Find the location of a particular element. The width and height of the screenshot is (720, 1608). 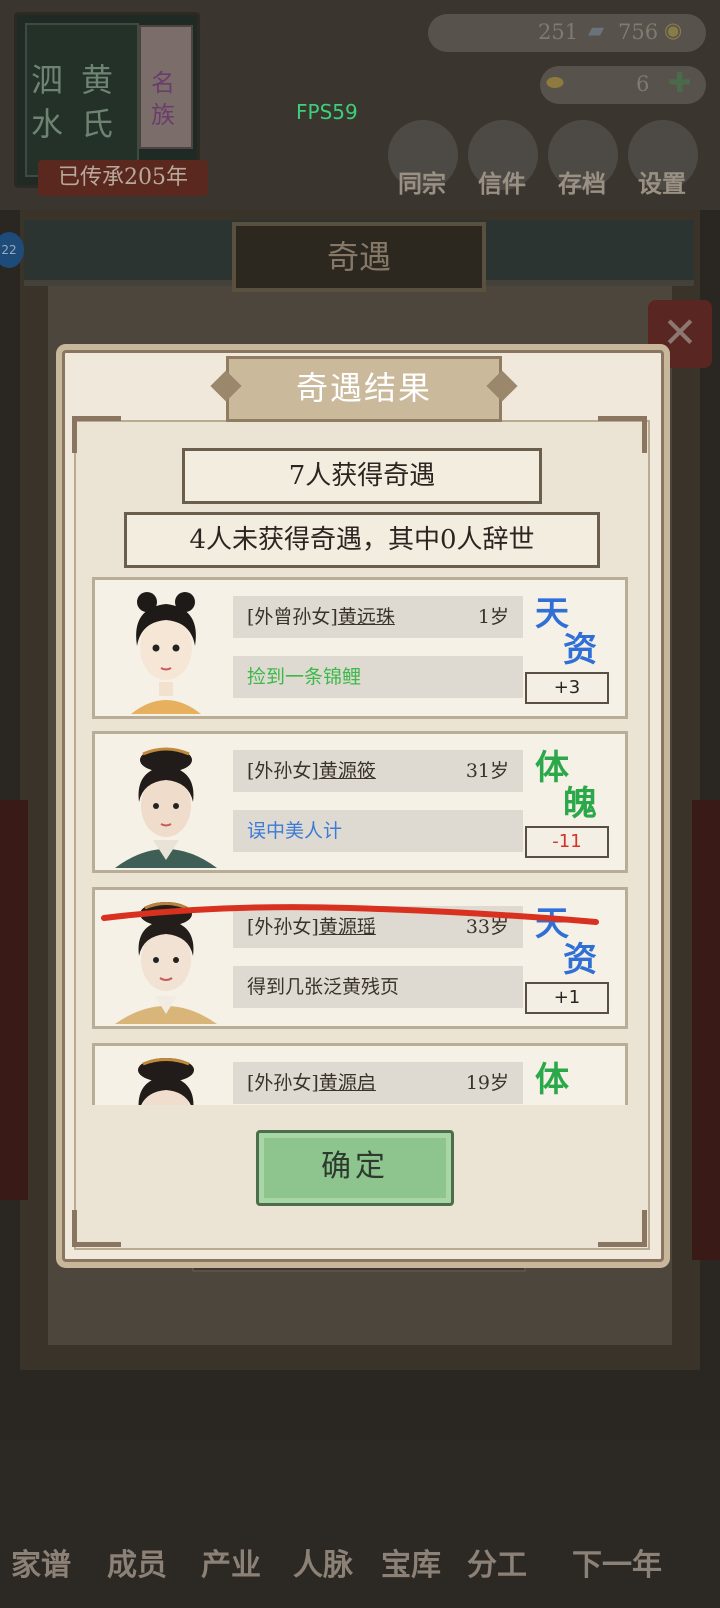

attribute-delta: +3 is located at coordinates (567, 688).